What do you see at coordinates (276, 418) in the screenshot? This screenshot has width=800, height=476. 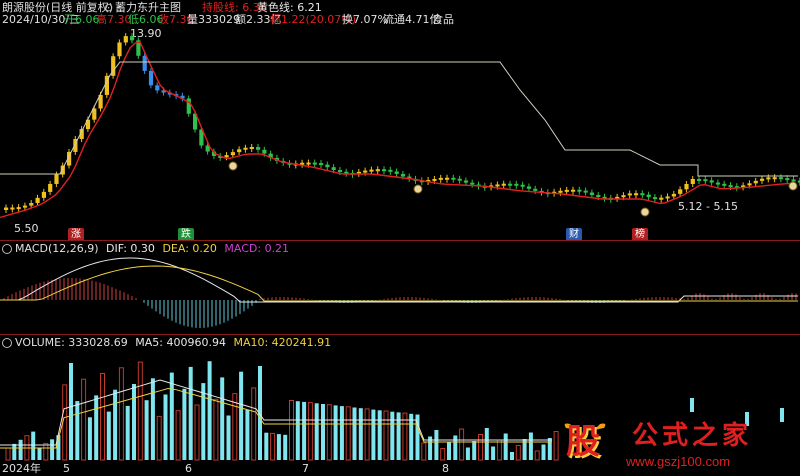 I see `volume-ma10-line` at bounding box center [276, 418].